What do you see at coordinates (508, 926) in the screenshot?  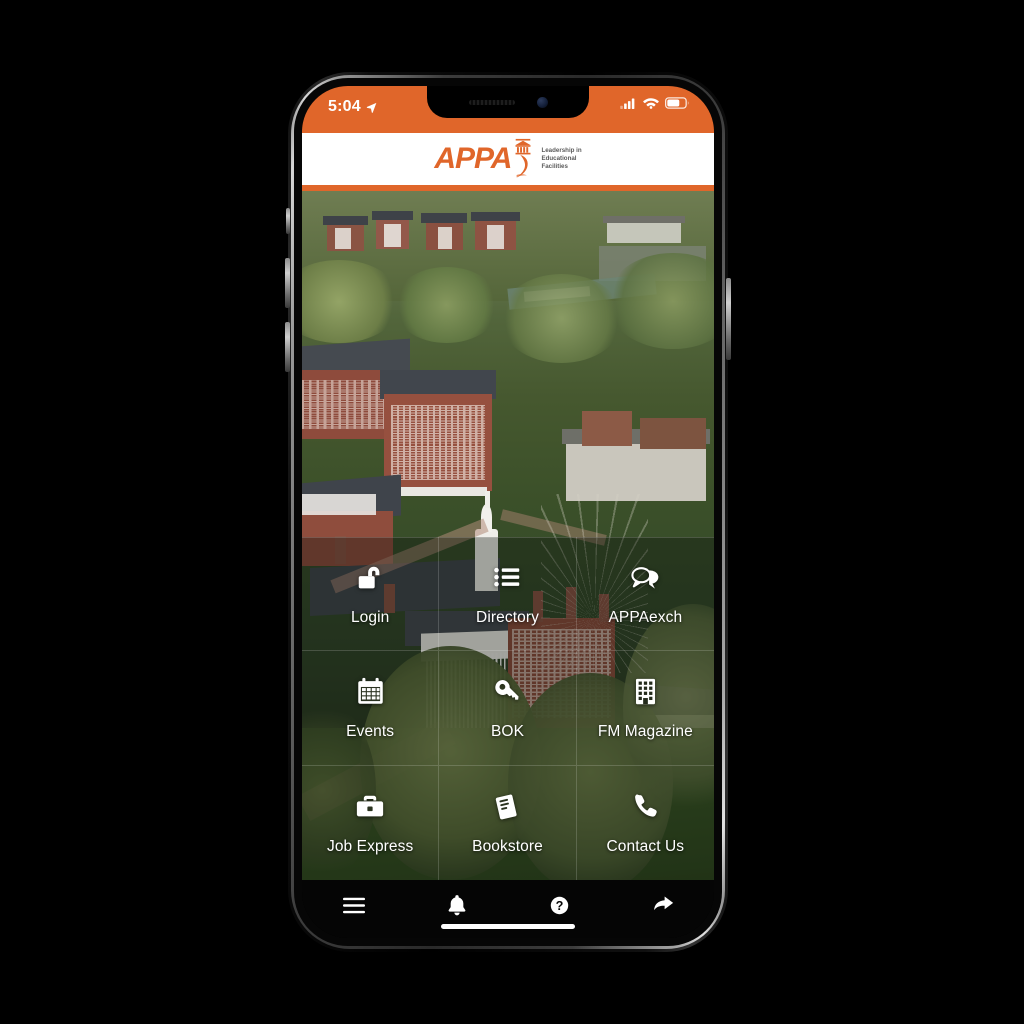 I see `home-indicator` at bounding box center [508, 926].